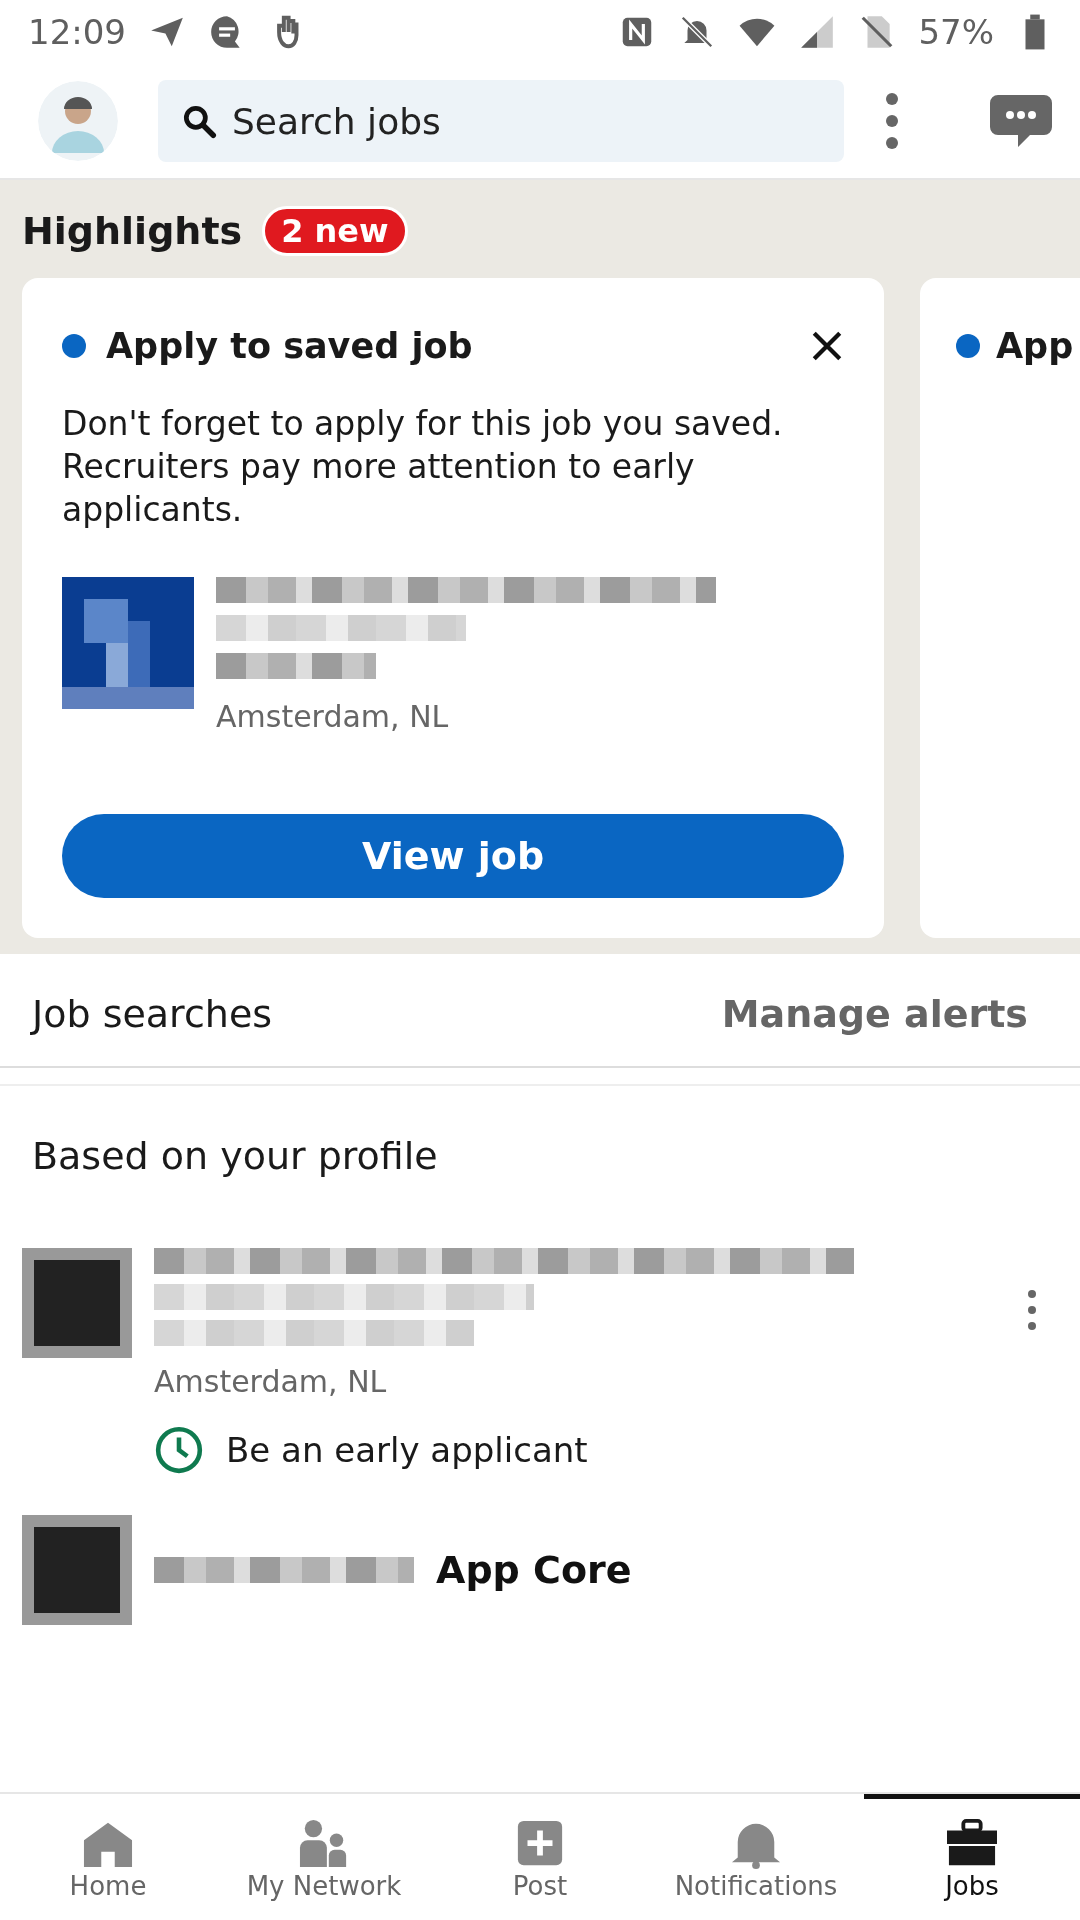  I want to click on card-description: Don't forget to apply for this job you saved. Recruiters pay more attention to early applicants., so click(423, 467).